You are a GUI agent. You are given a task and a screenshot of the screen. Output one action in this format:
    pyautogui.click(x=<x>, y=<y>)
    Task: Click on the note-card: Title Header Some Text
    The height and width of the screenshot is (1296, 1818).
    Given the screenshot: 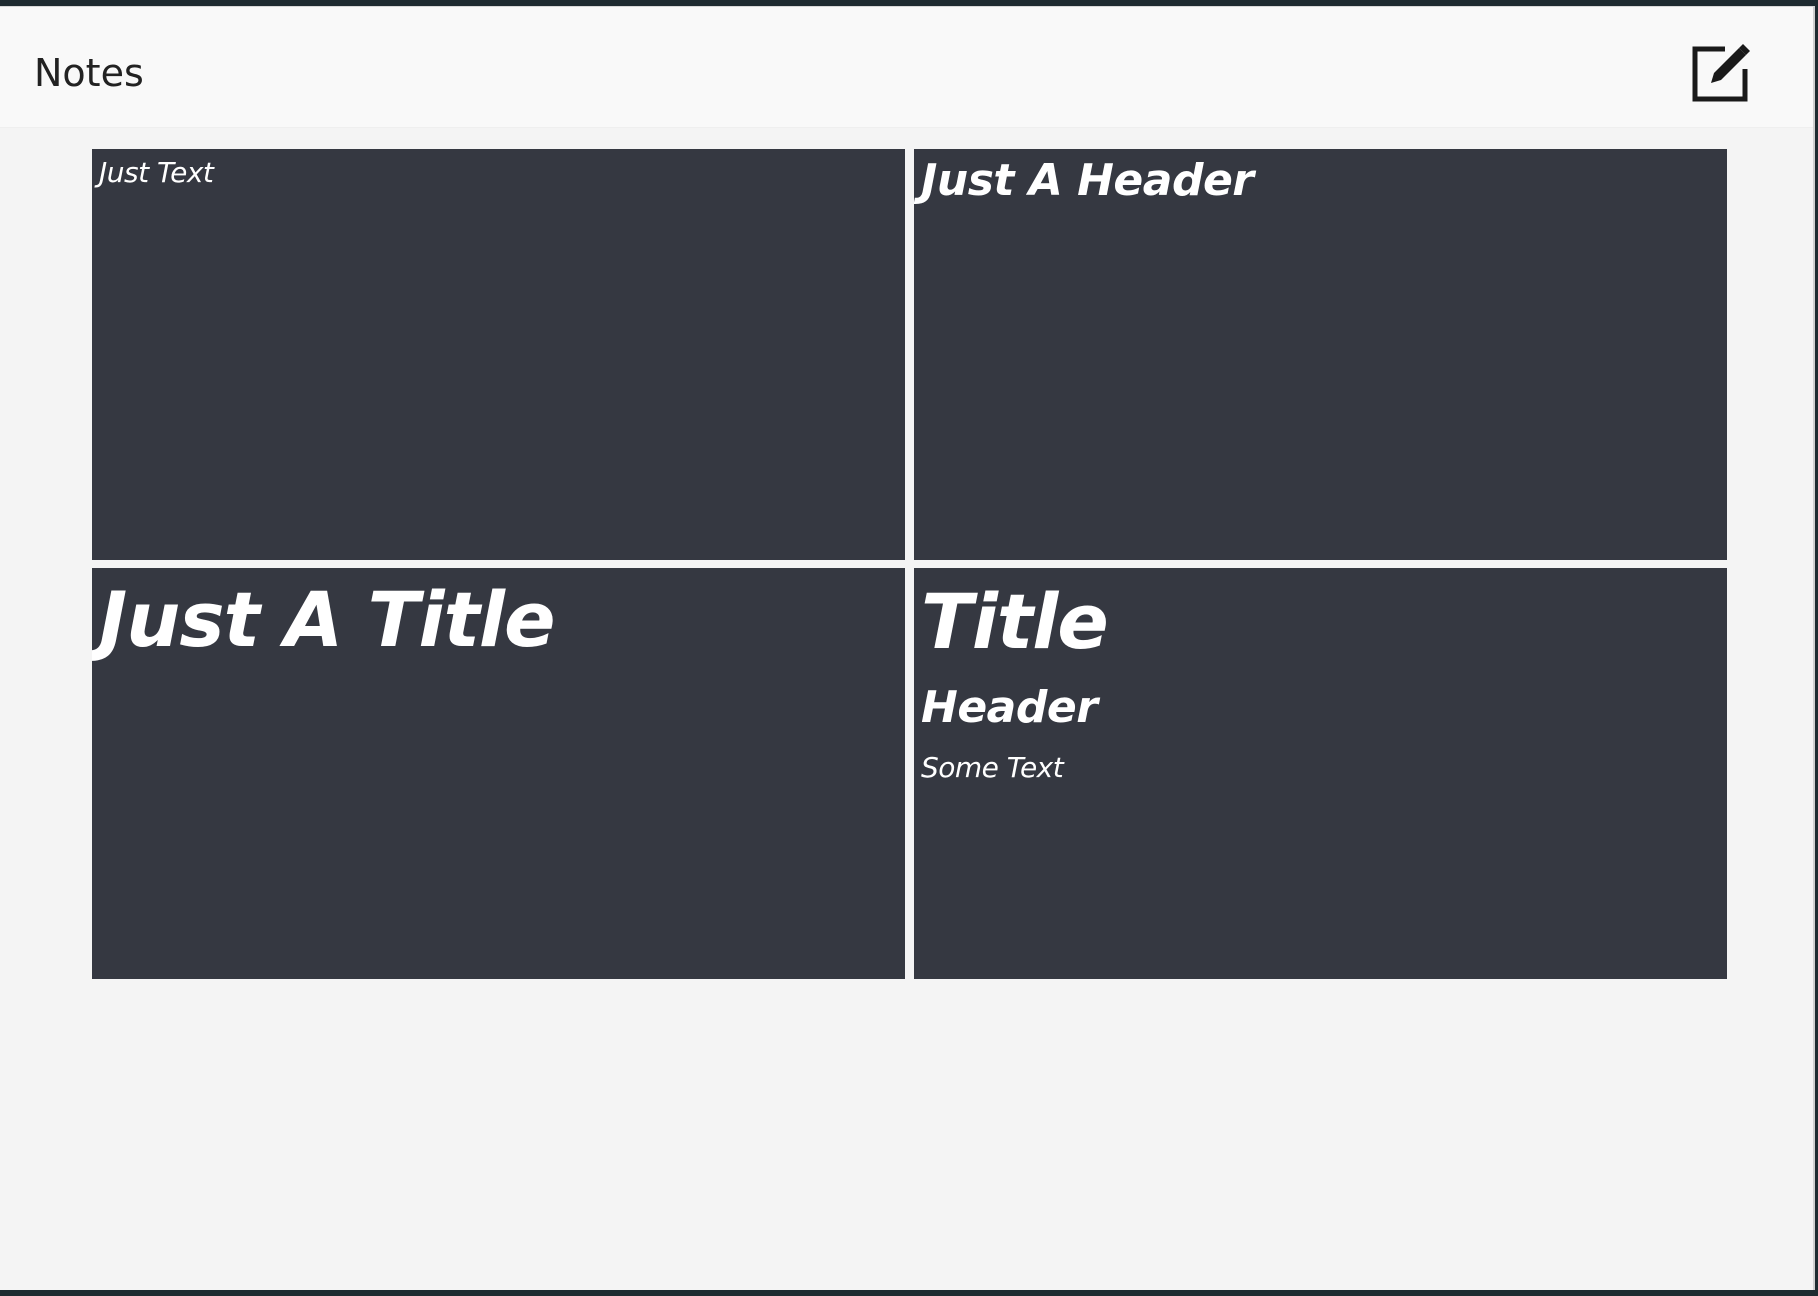 What is the action you would take?
    pyautogui.click(x=1320, y=773)
    